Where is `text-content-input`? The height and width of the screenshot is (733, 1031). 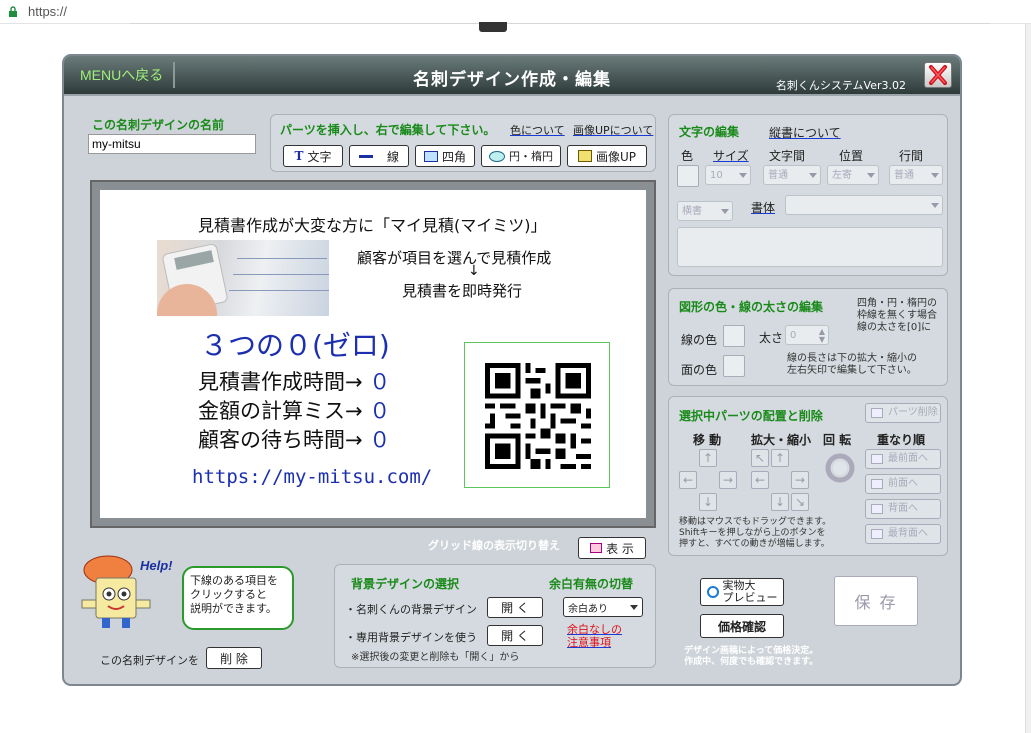
text-content-input is located at coordinates (810, 247).